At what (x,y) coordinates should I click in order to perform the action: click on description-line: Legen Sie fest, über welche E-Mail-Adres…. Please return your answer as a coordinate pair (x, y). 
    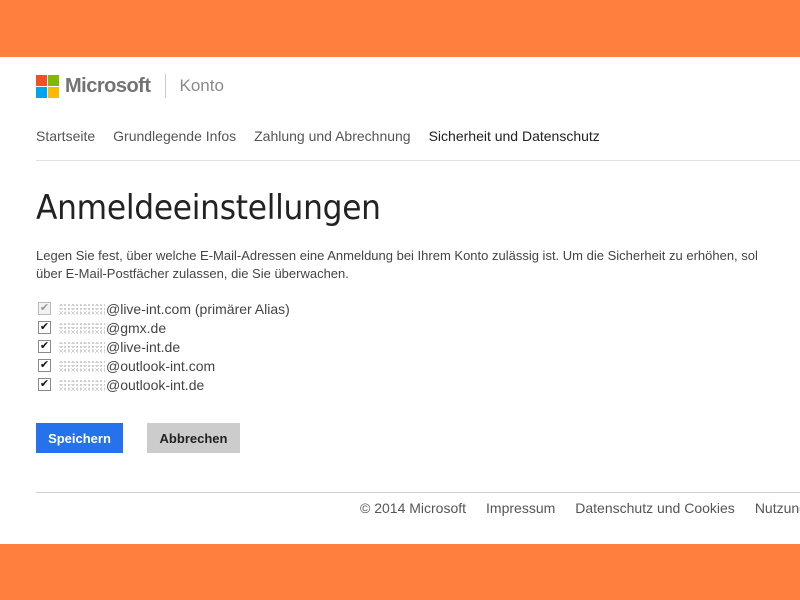
    Looking at the image, I should click on (397, 255).